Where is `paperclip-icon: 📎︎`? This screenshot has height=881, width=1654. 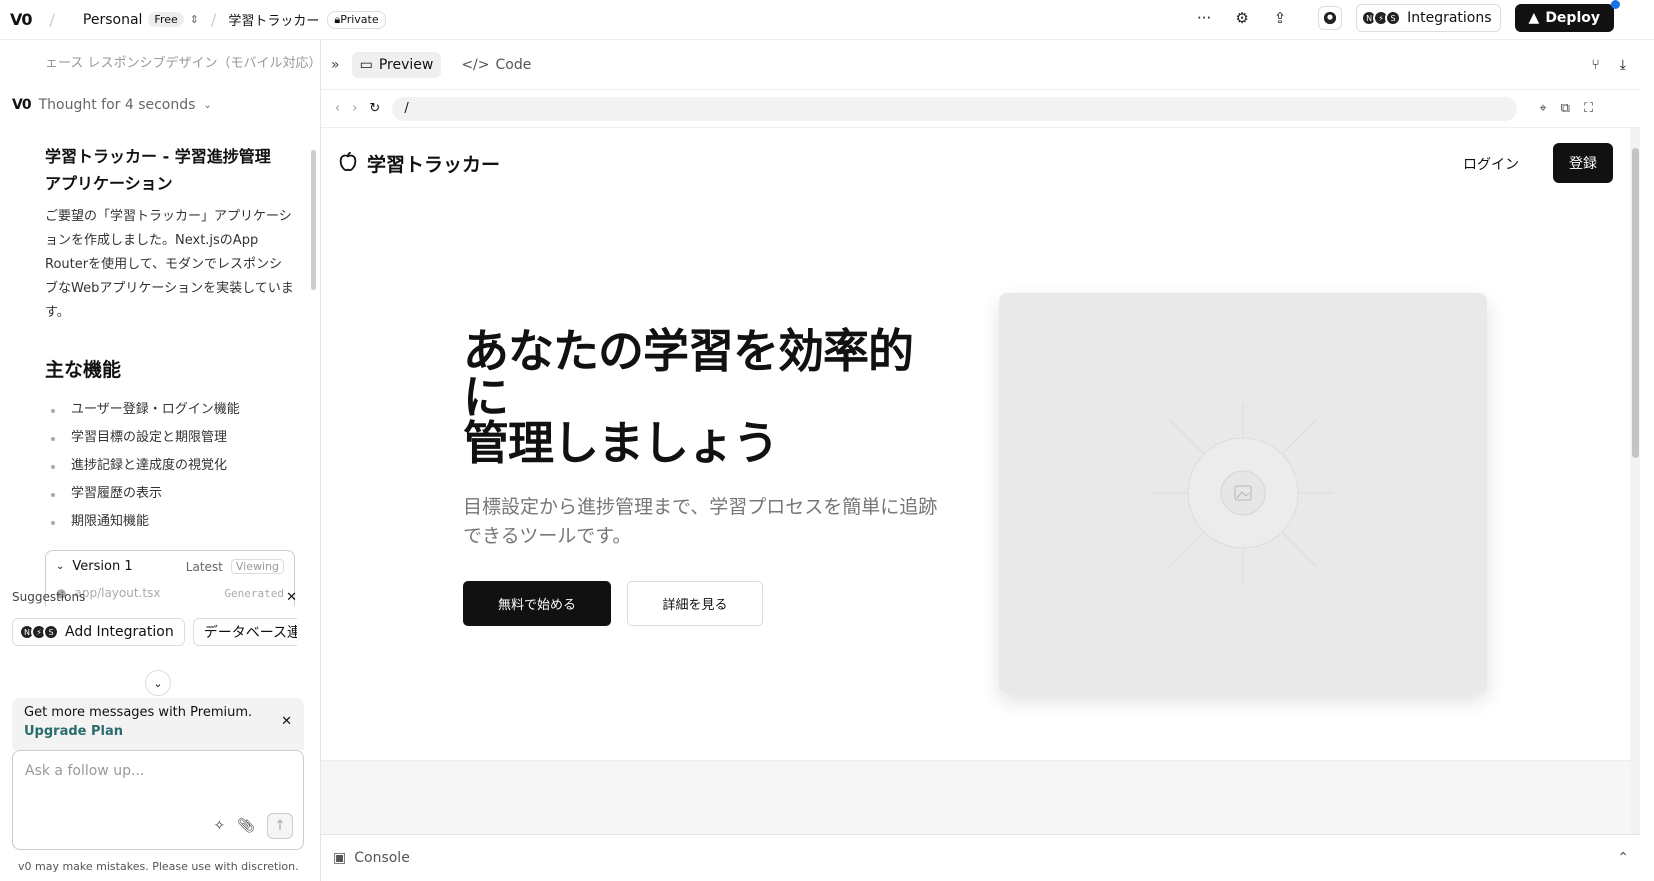 paperclip-icon: 📎︎ is located at coordinates (246, 826).